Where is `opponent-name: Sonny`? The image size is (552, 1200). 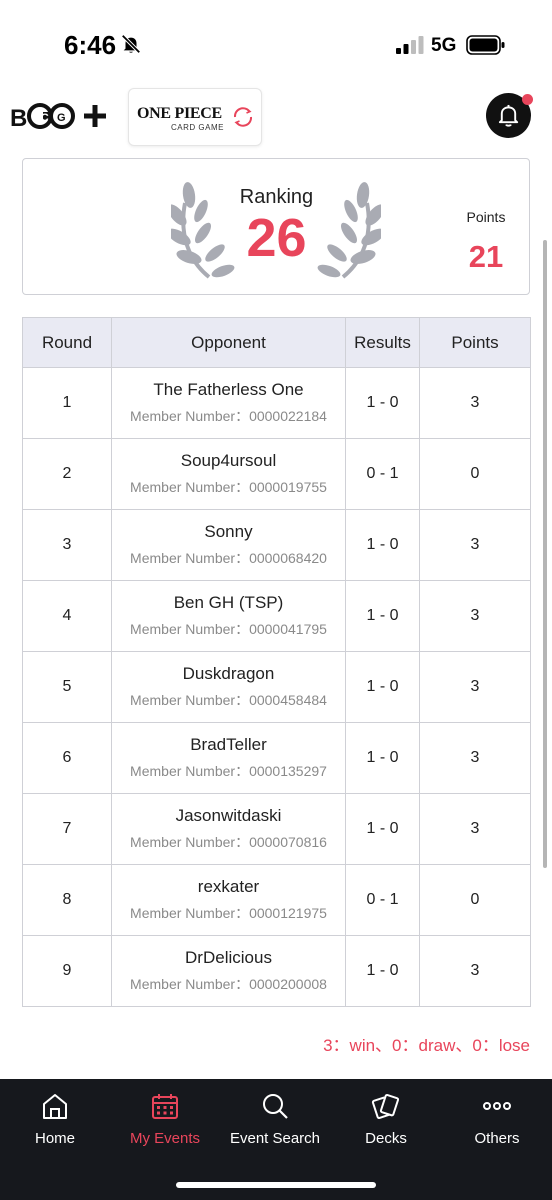
opponent-name: Sonny is located at coordinates (228, 531).